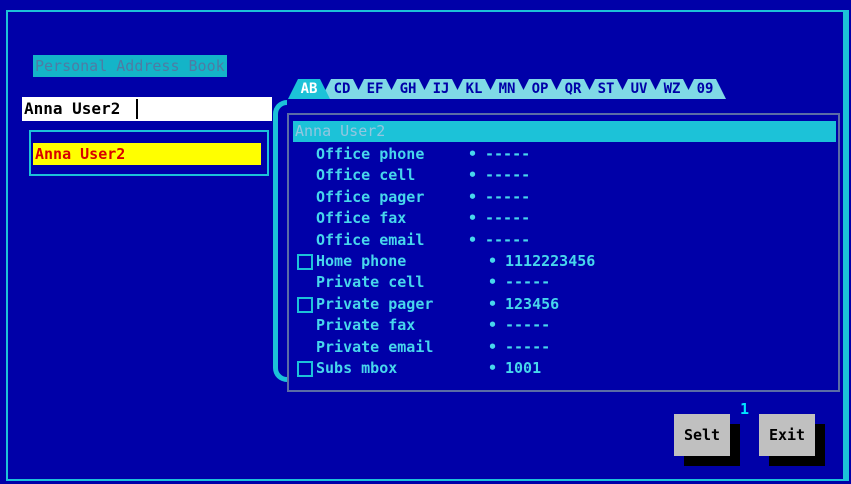 This screenshot has height=484, width=851. Describe the element at coordinates (565, 304) in the screenshot. I see `field-row-private-pager: Private pager • 123456` at that location.